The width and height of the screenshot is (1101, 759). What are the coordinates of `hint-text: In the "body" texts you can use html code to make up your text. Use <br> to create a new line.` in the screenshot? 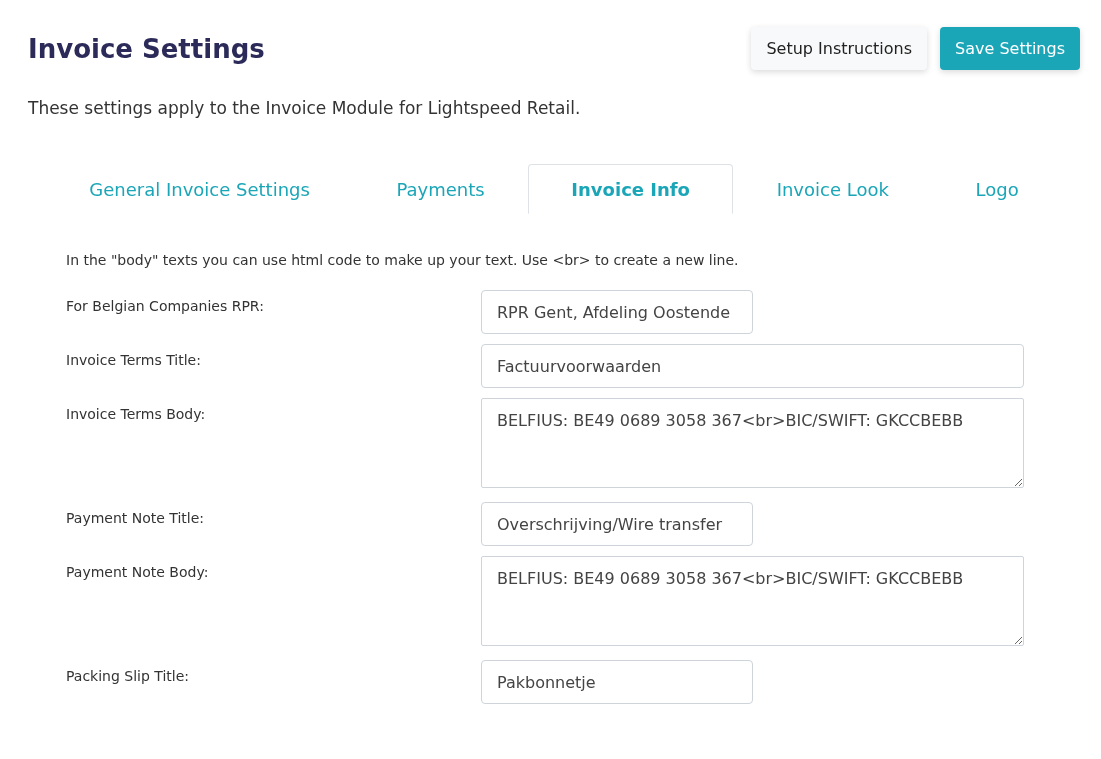 It's located at (403, 260).